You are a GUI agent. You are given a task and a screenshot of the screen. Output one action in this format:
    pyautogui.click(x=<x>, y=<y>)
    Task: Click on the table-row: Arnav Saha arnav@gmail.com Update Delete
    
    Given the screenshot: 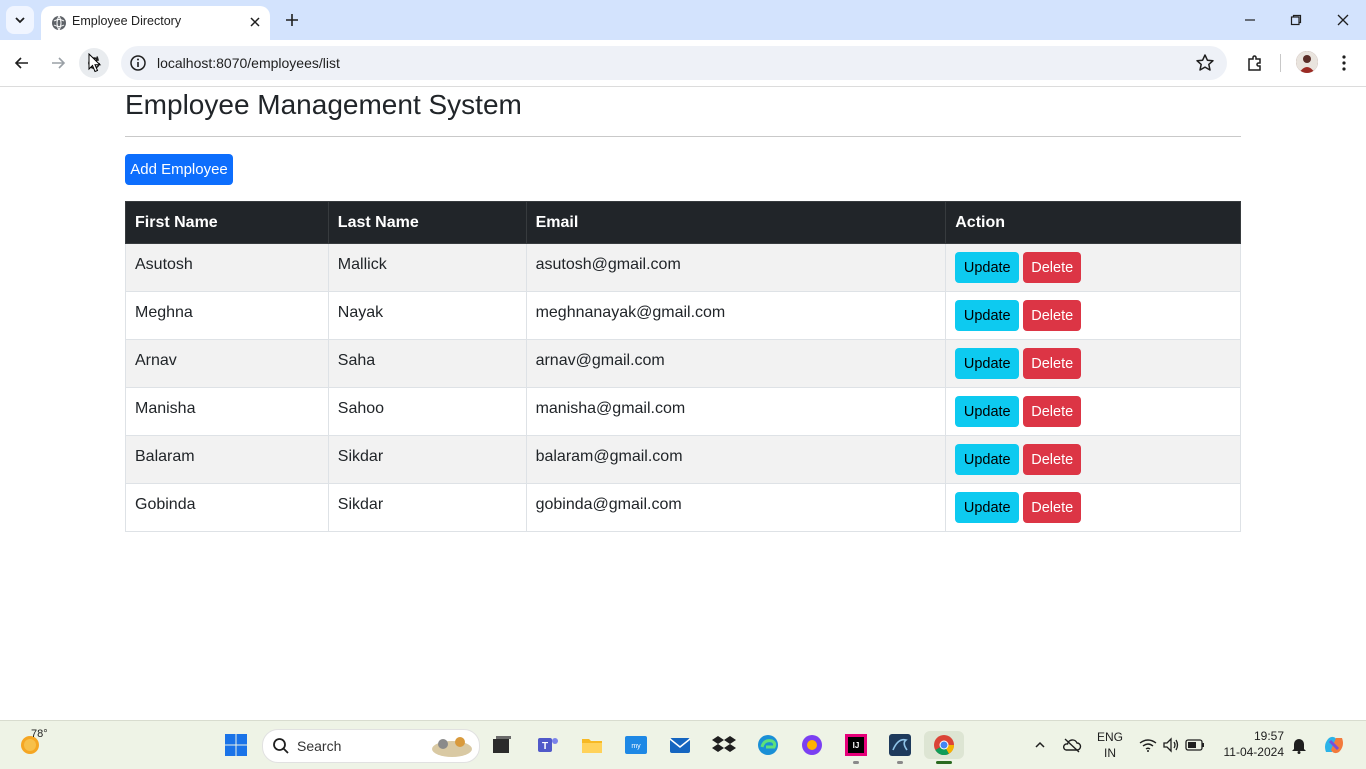 What is the action you would take?
    pyautogui.click(x=683, y=363)
    